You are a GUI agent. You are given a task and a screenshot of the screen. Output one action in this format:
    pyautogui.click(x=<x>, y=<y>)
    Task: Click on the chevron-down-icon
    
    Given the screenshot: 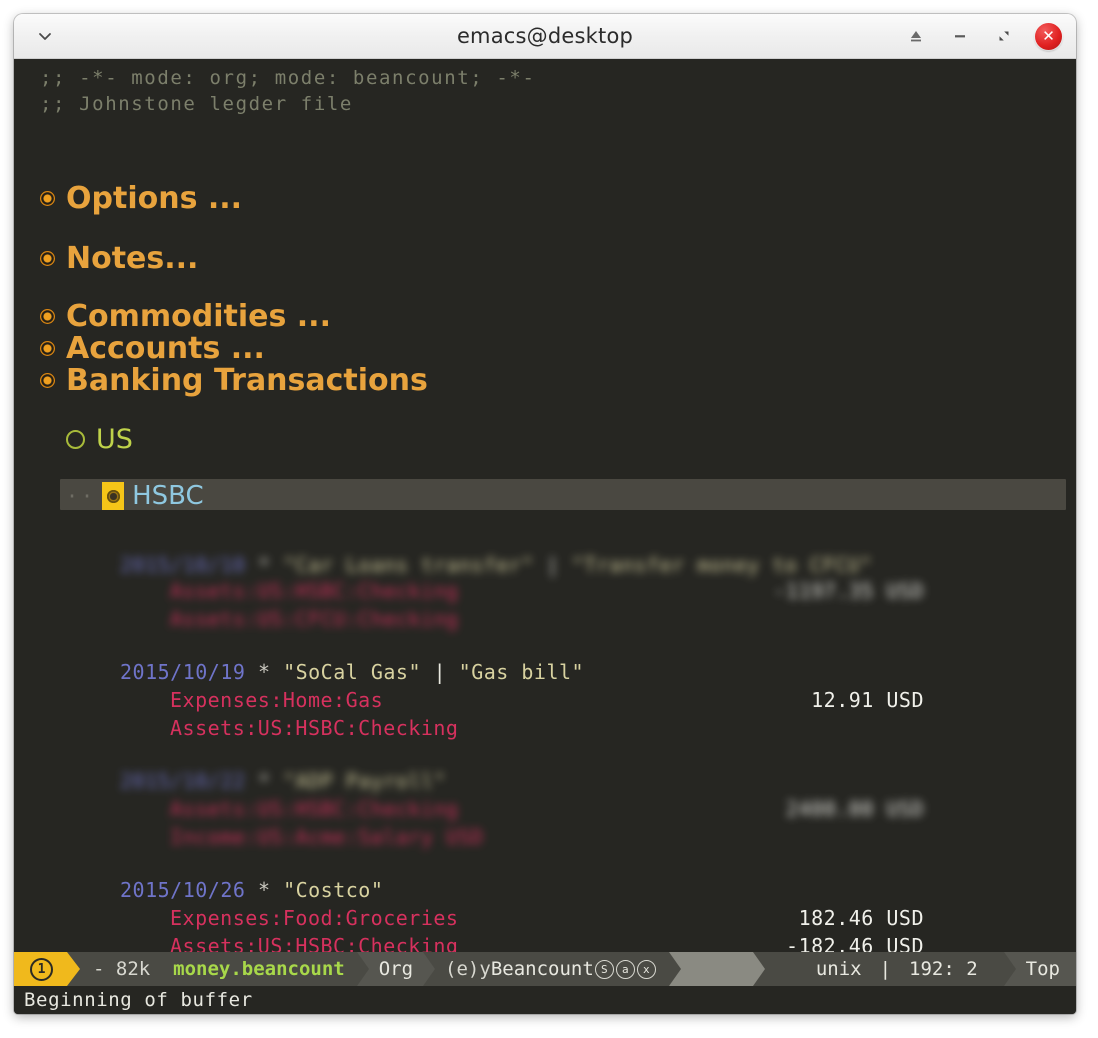 What is the action you would take?
    pyautogui.click(x=45, y=36)
    